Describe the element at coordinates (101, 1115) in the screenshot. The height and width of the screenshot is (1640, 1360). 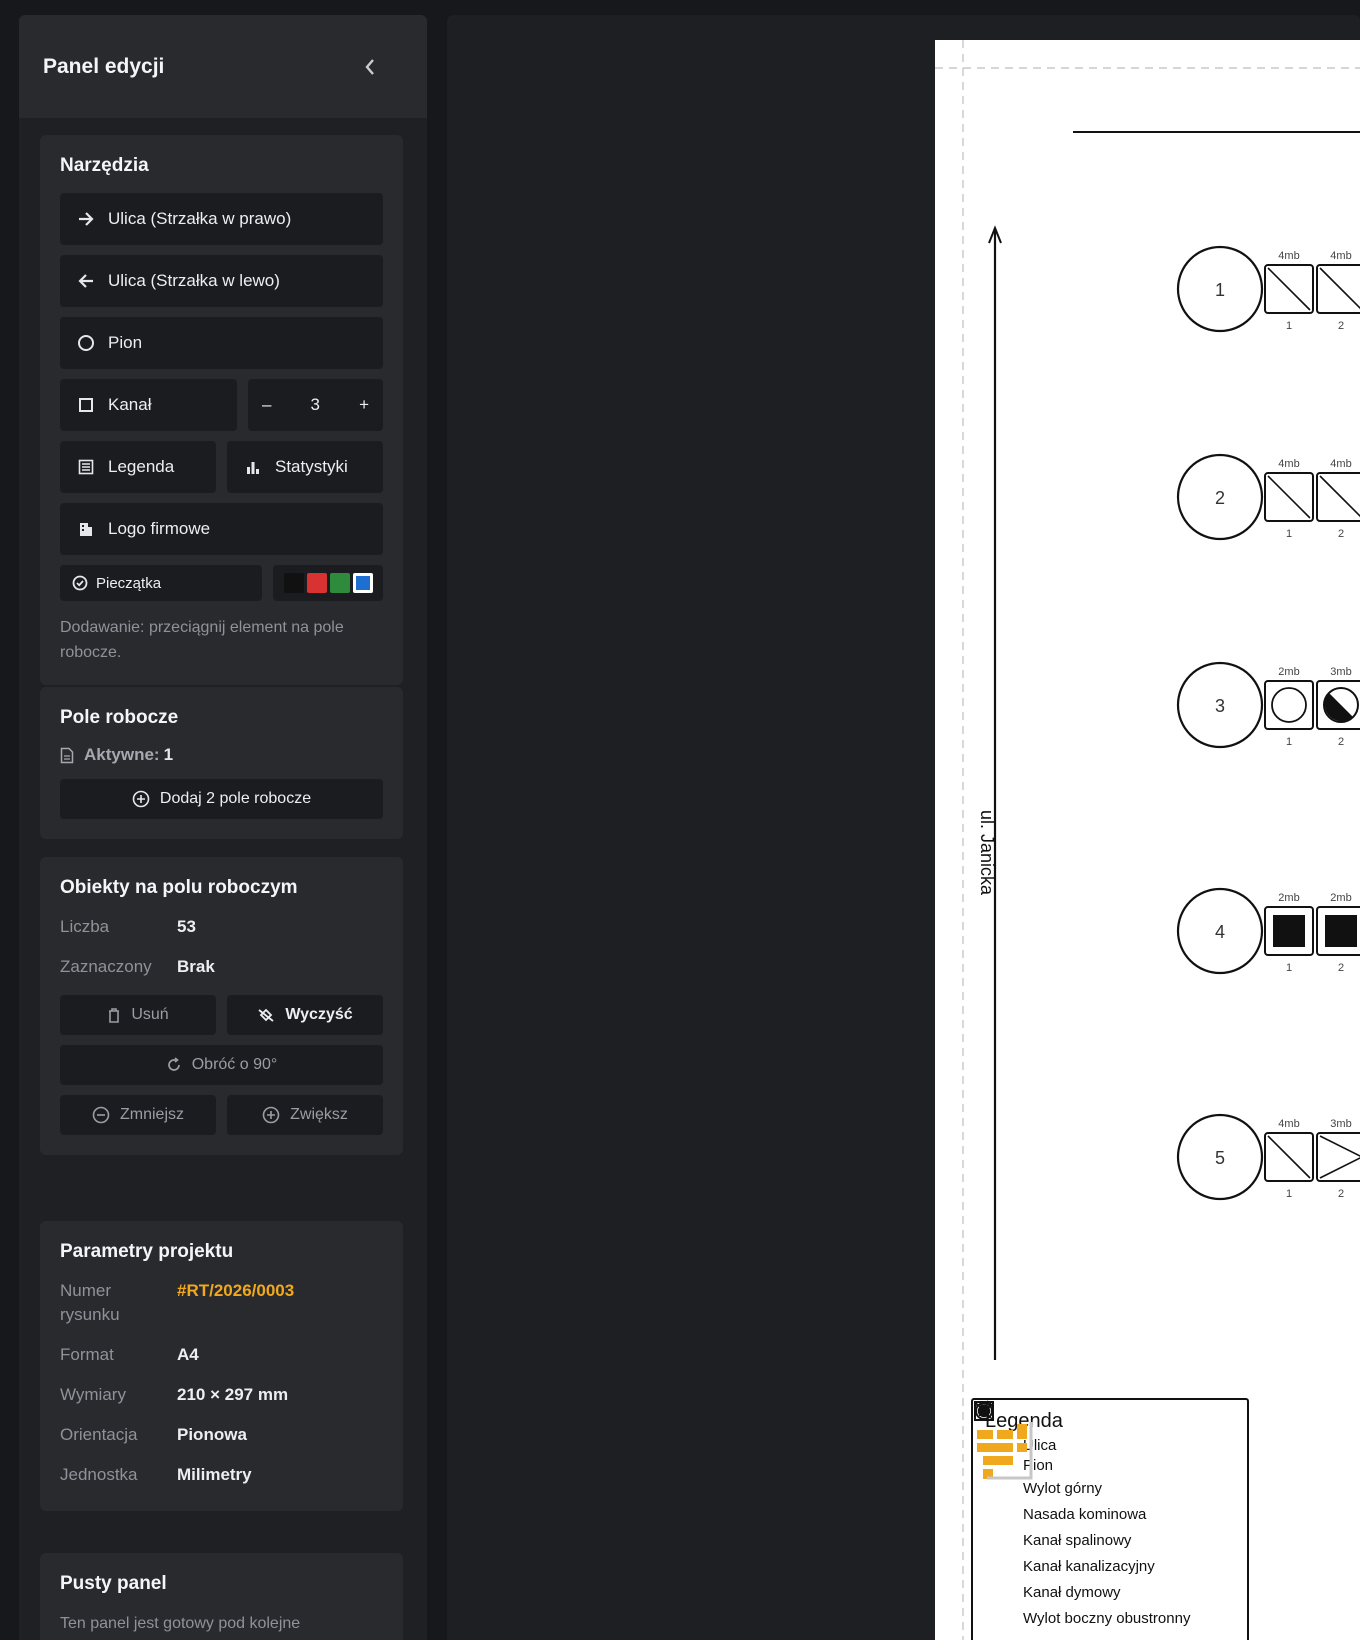
I see `minus-circle-icon` at that location.